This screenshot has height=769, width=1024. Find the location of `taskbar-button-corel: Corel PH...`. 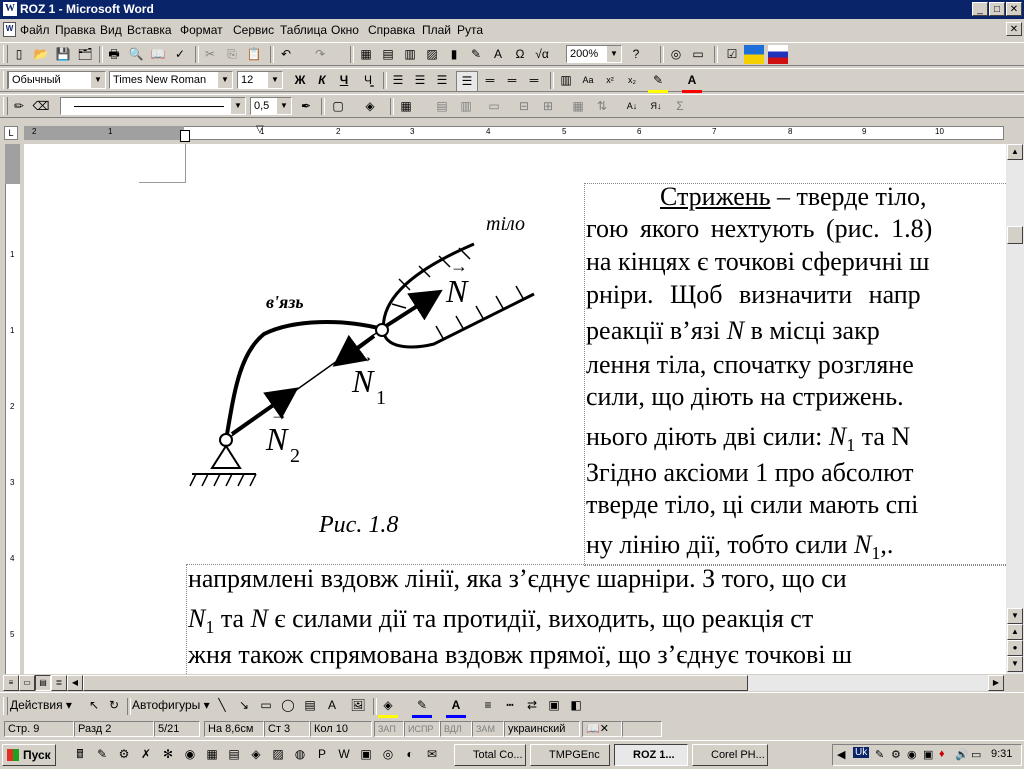

taskbar-button-corel: Corel PH... is located at coordinates (730, 755).